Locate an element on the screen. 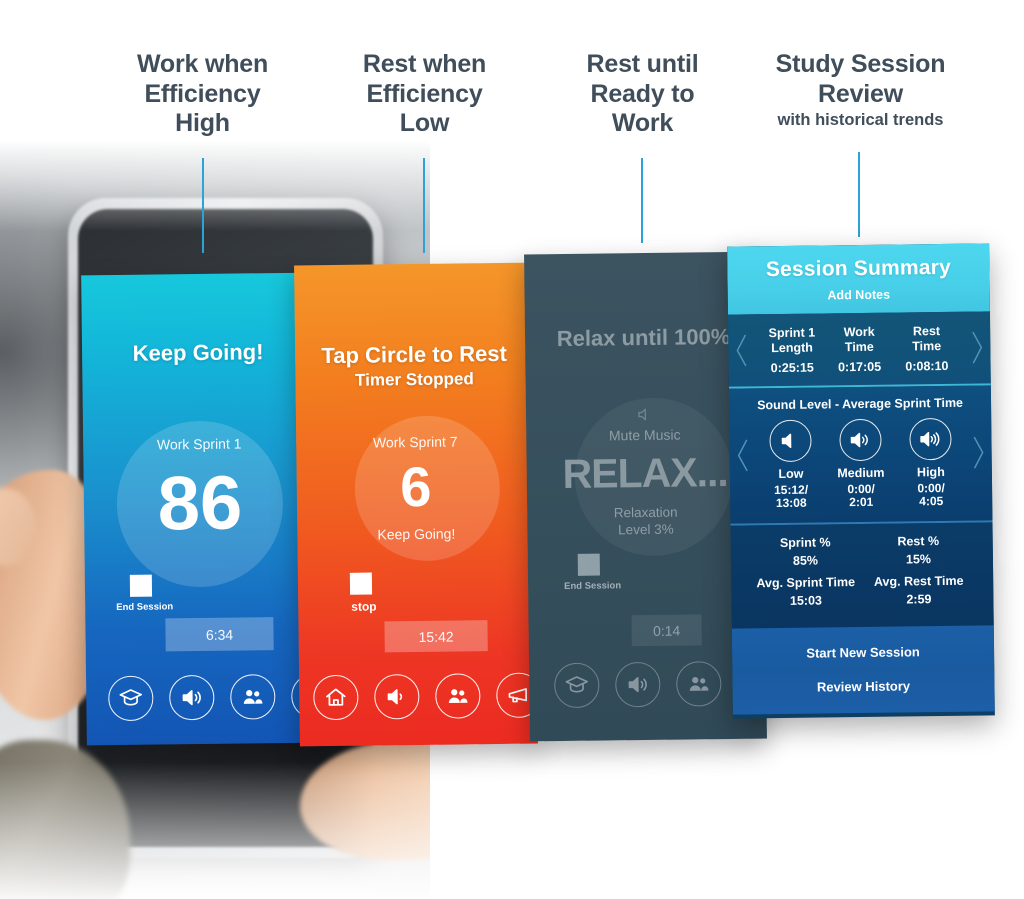 This screenshot has height=899, width=1024. sprint-length-head1: Sprint 1 is located at coordinates (792, 333).